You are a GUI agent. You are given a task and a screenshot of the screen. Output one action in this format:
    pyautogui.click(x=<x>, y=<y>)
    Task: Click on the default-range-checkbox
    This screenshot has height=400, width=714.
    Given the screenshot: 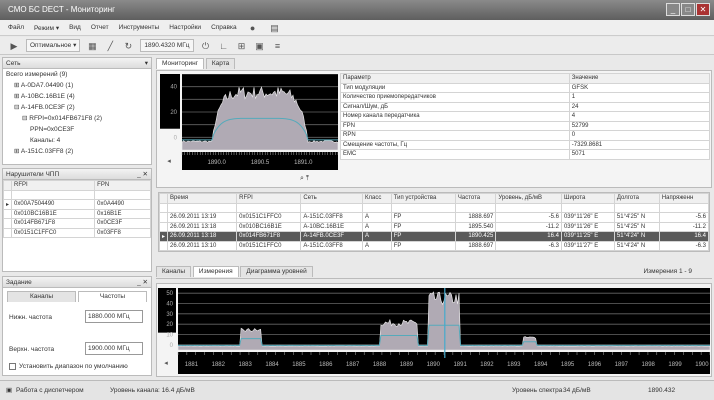 What is the action you would take?
    pyautogui.click(x=12, y=366)
    